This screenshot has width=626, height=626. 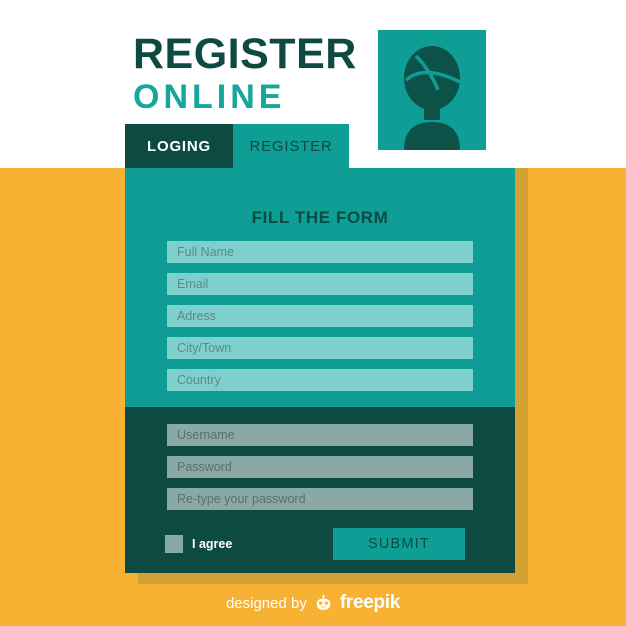 What do you see at coordinates (320, 348) in the screenshot?
I see `city-town-input: City/Town` at bounding box center [320, 348].